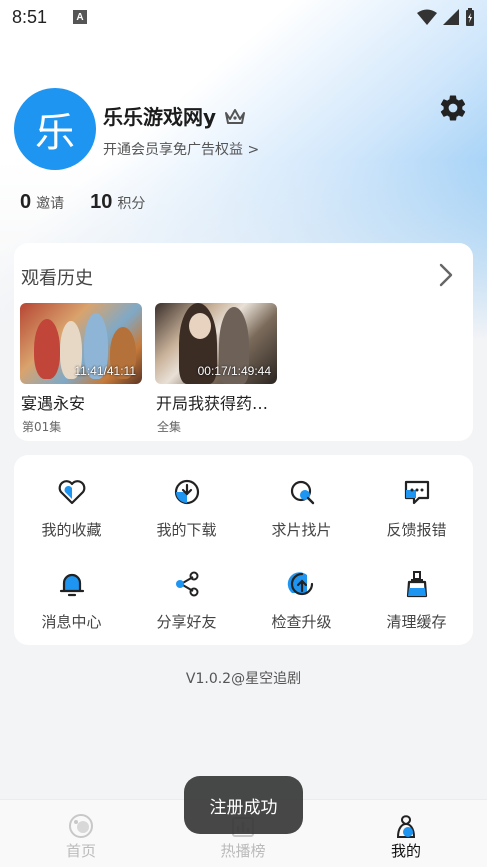  What do you see at coordinates (81, 343) in the screenshot?
I see `history-thumbnail: 11:41/41:11` at bounding box center [81, 343].